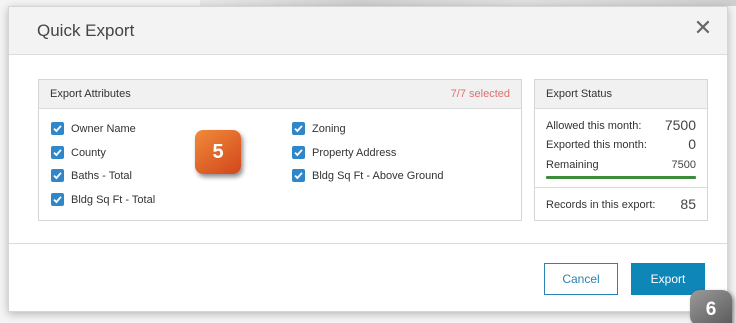 This screenshot has height=323, width=736. What do you see at coordinates (621, 177) in the screenshot?
I see `remaining-progress-bar` at bounding box center [621, 177].